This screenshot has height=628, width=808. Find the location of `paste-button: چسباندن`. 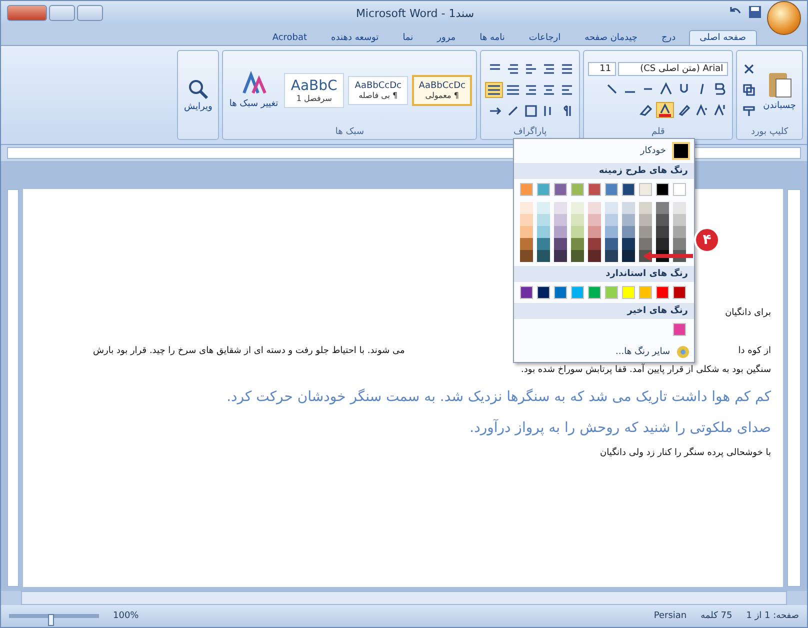

paste-button: چسباندن is located at coordinates (779, 90).